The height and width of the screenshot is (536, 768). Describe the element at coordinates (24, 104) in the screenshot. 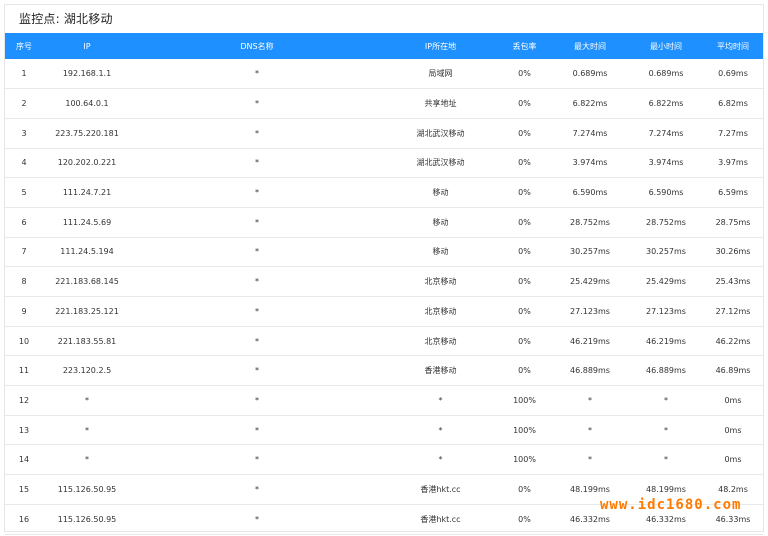

I see `cell-index: 2` at that location.